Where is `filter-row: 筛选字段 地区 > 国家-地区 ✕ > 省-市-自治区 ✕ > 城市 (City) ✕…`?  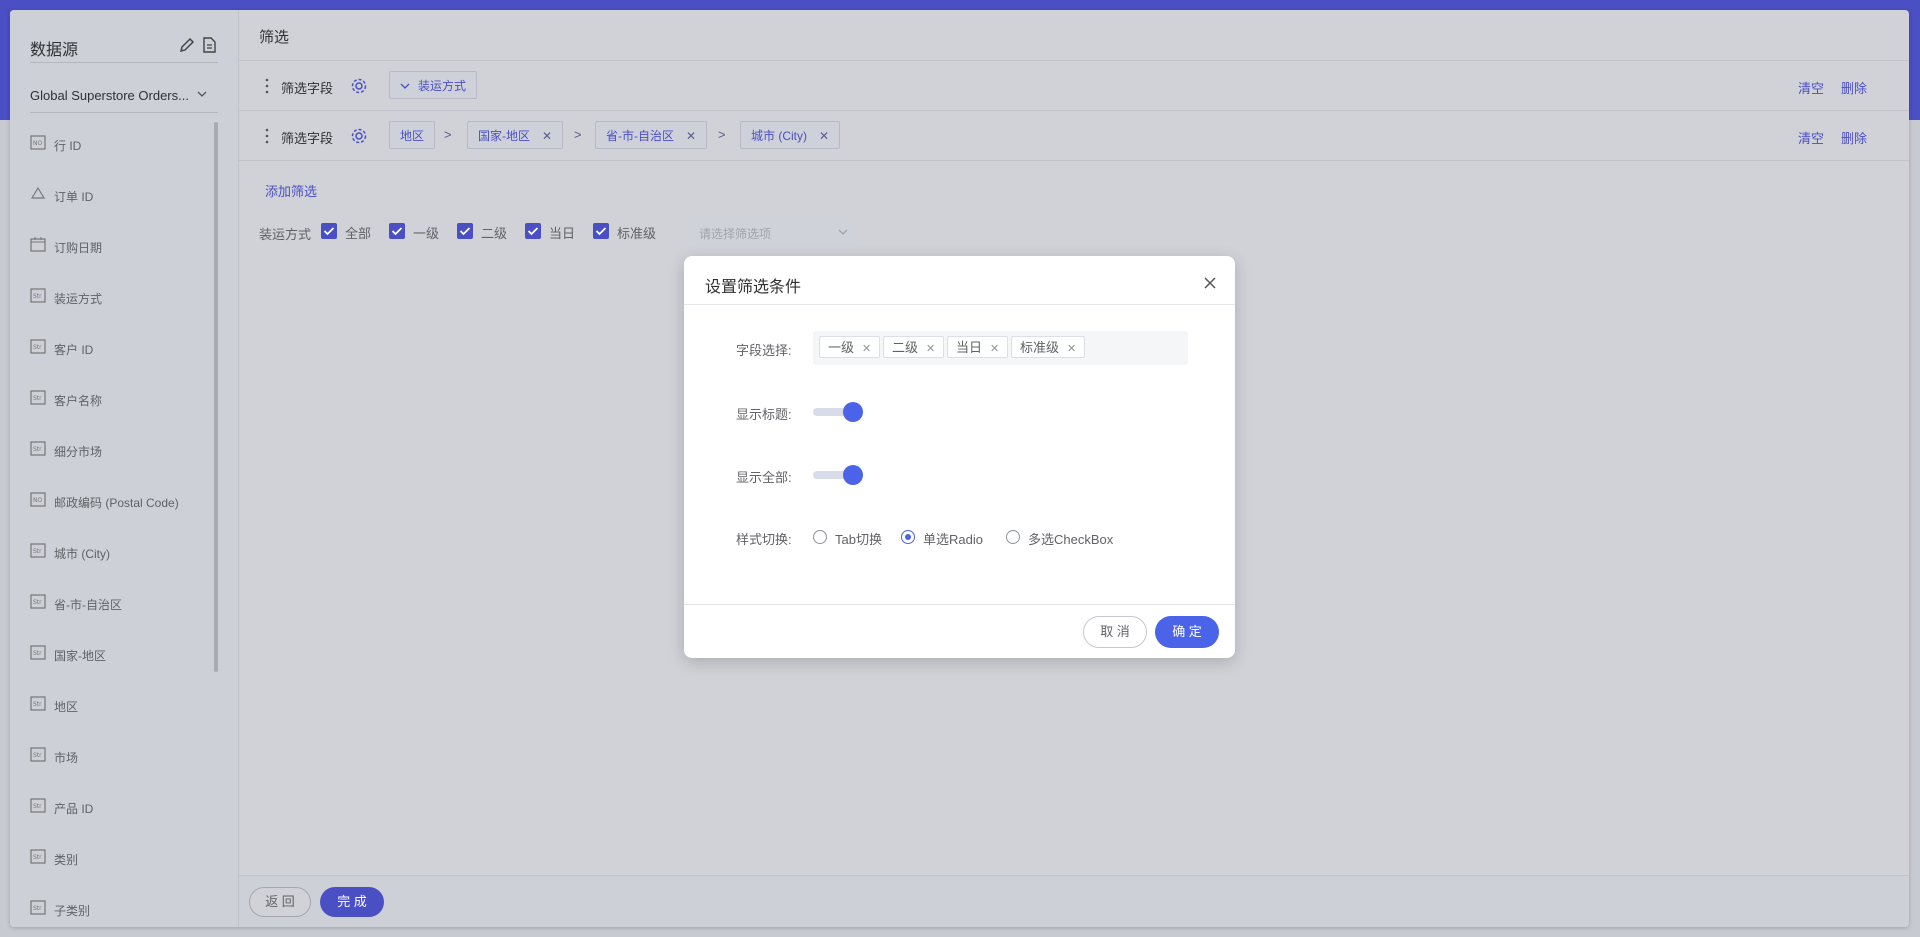
filter-row: 筛选字段 地区 > 国家-地区 ✕ > 省-市-自治区 ✕ > 城市 (City) ✕… is located at coordinates (1079, 136).